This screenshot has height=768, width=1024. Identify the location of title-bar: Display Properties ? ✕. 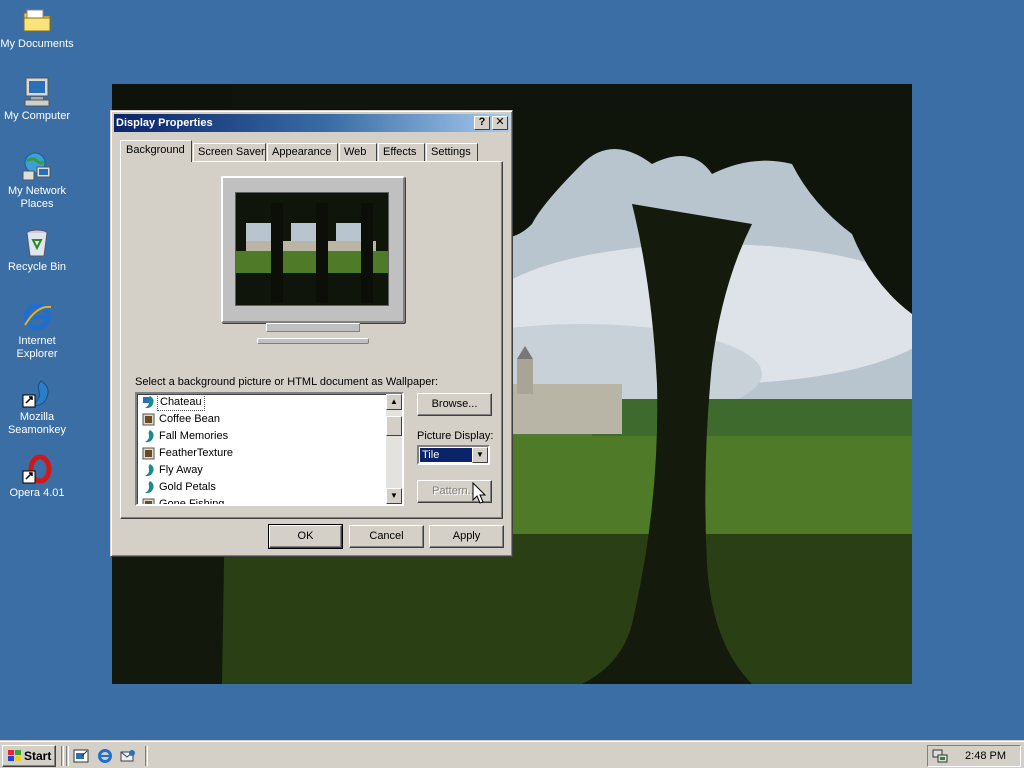
(311, 123).